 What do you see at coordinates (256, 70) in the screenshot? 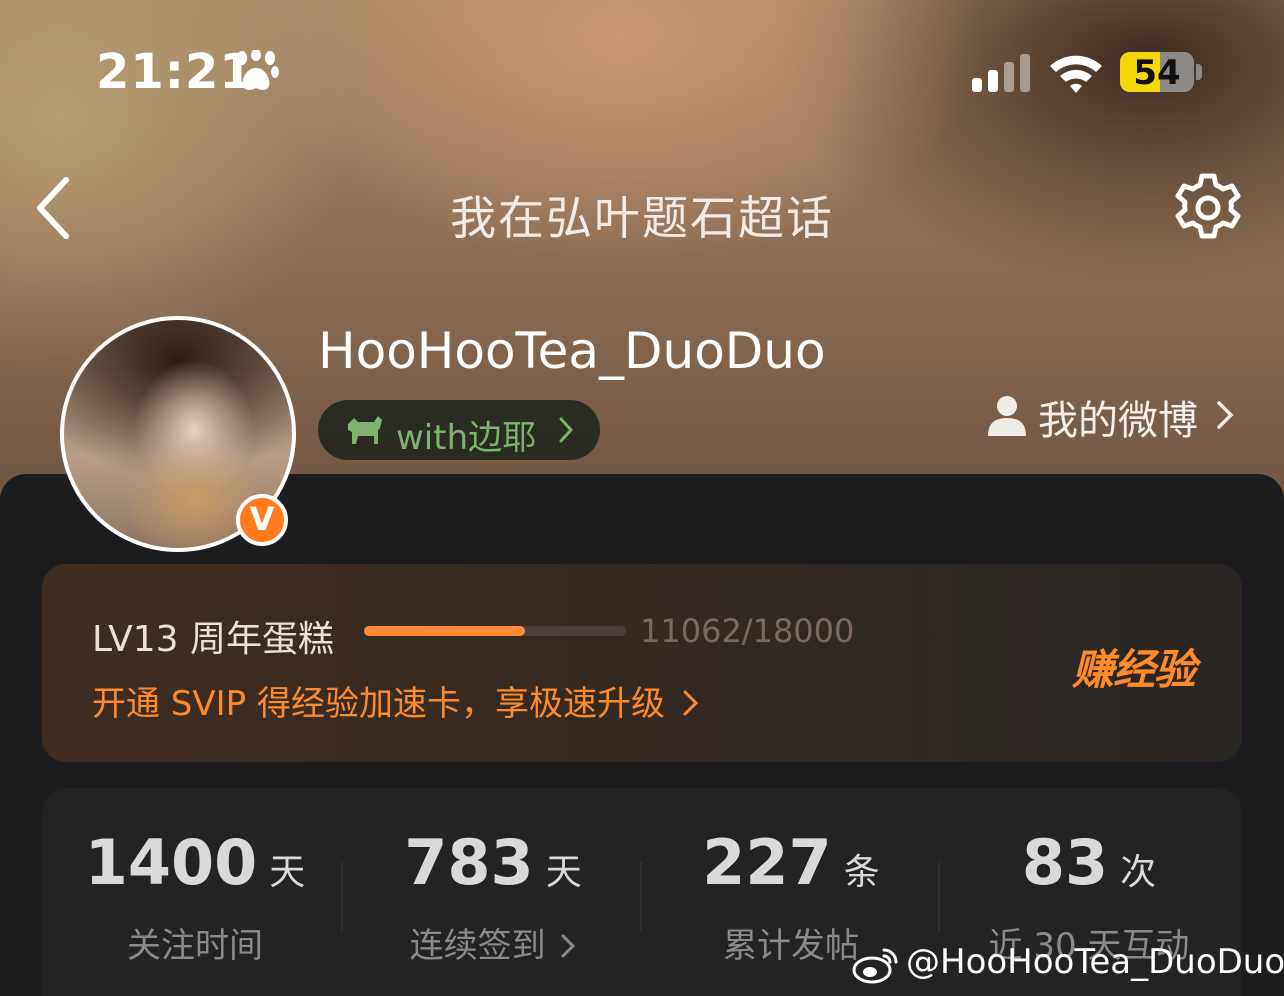
I see `paw-icon` at bounding box center [256, 70].